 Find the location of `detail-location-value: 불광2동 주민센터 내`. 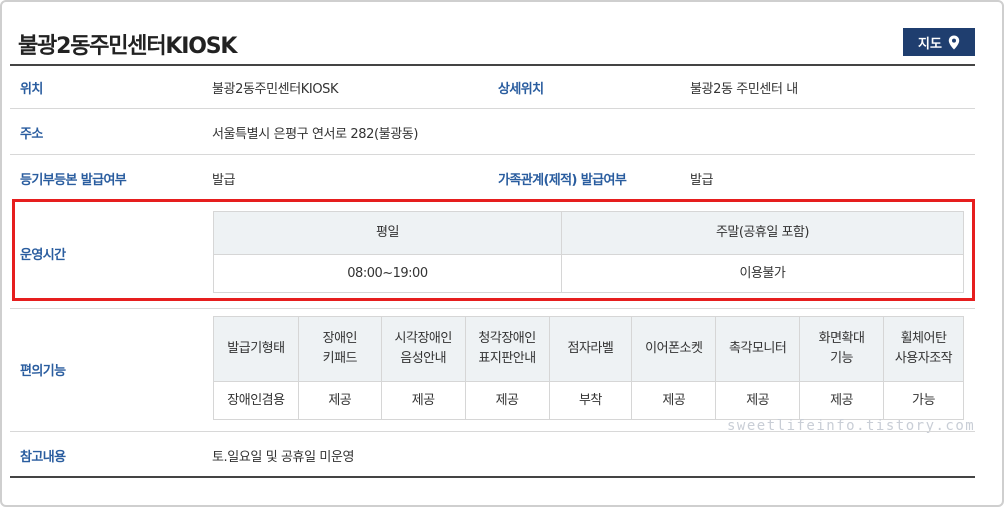

detail-location-value: 불광2동 주민센터 내 is located at coordinates (744, 89).